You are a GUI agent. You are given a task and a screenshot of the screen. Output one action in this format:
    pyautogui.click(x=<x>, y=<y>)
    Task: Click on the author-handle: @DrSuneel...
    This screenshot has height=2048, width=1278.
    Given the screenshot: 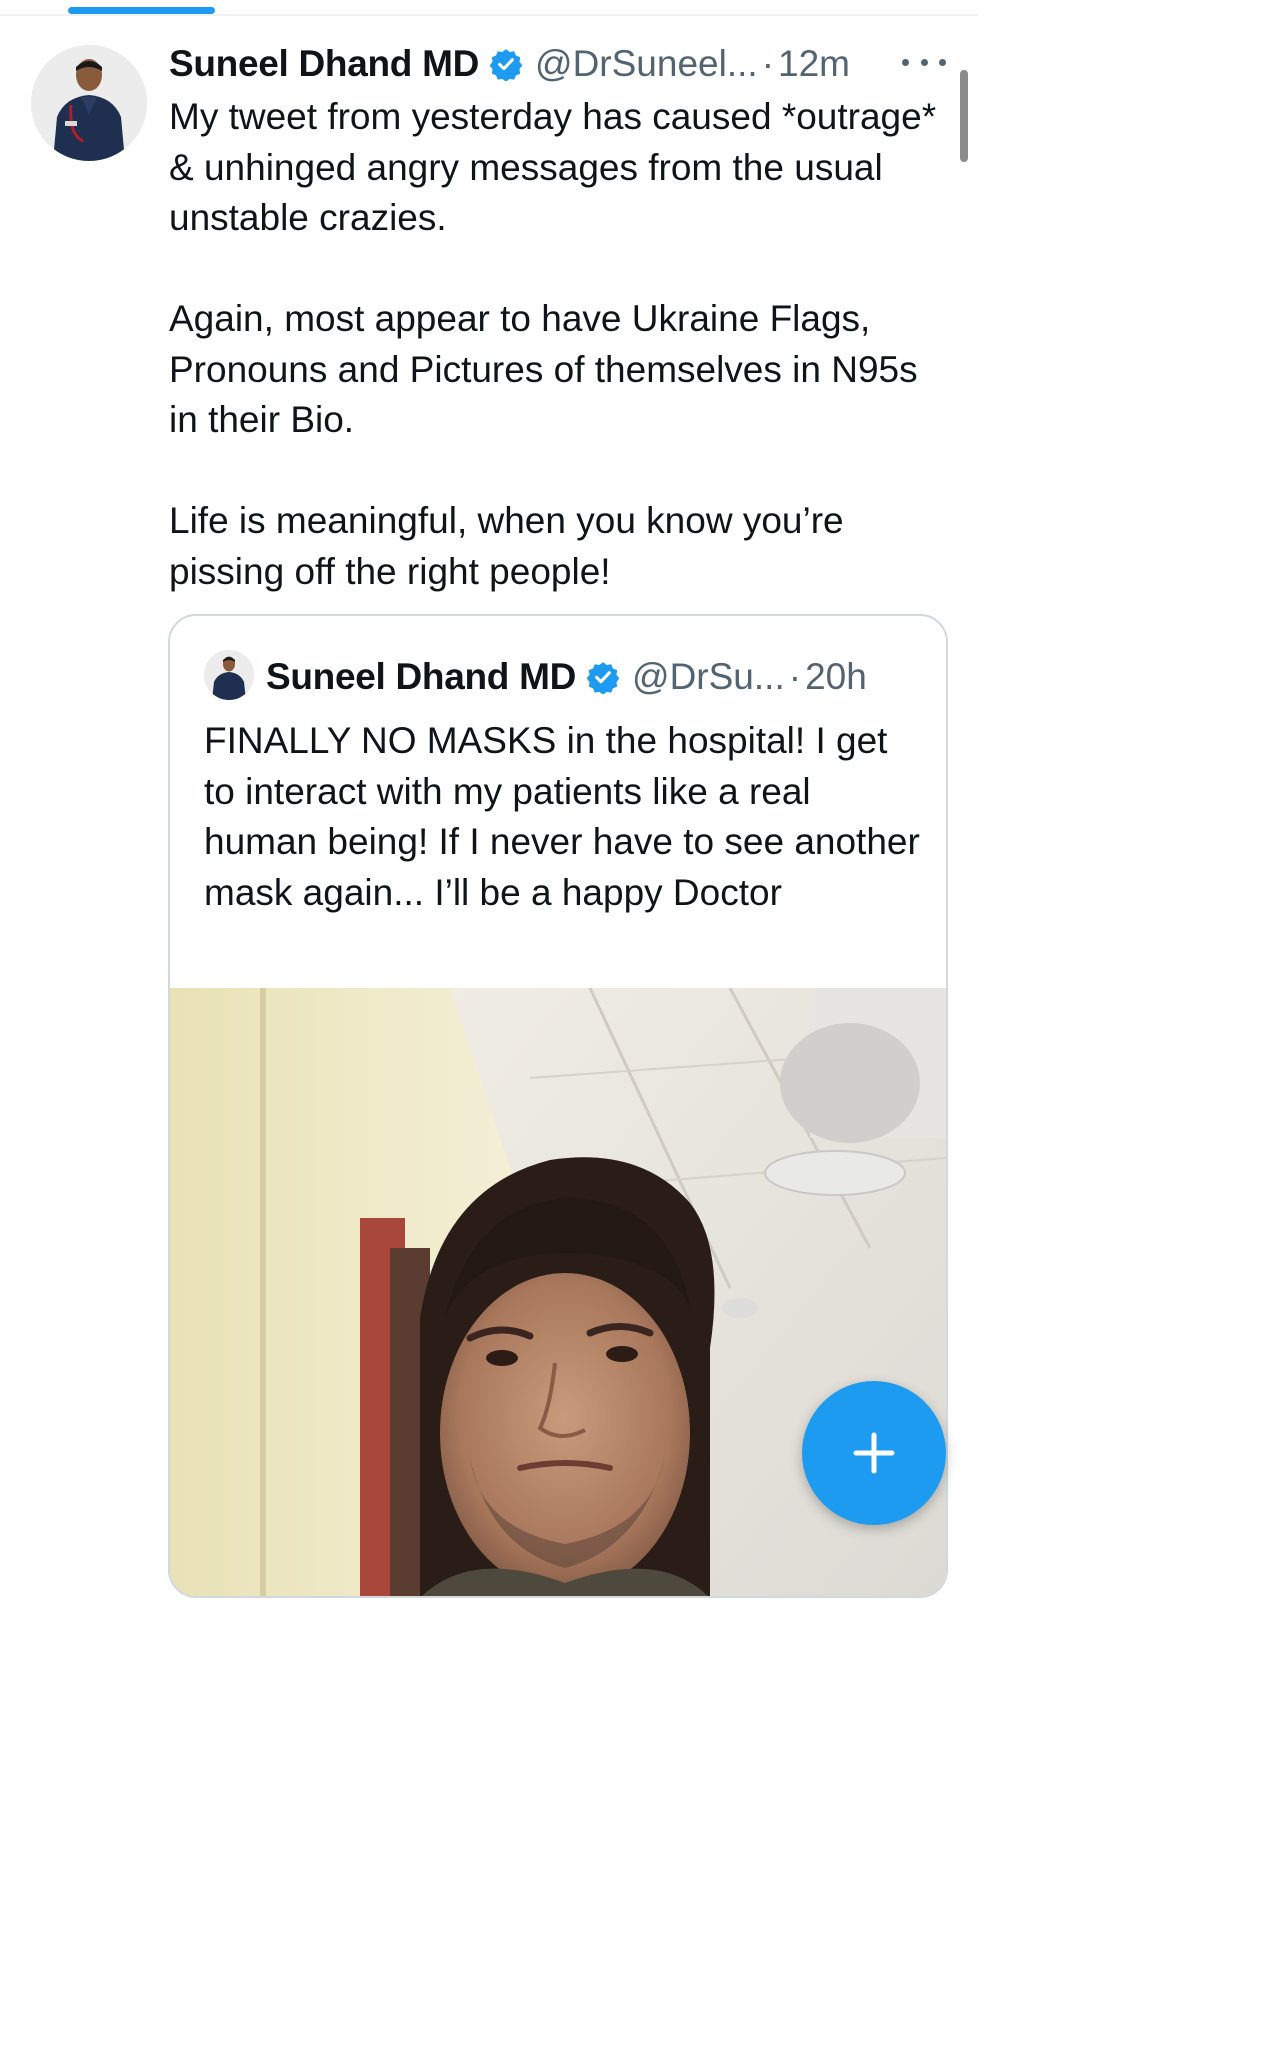 What is the action you would take?
    pyautogui.click(x=646, y=64)
    